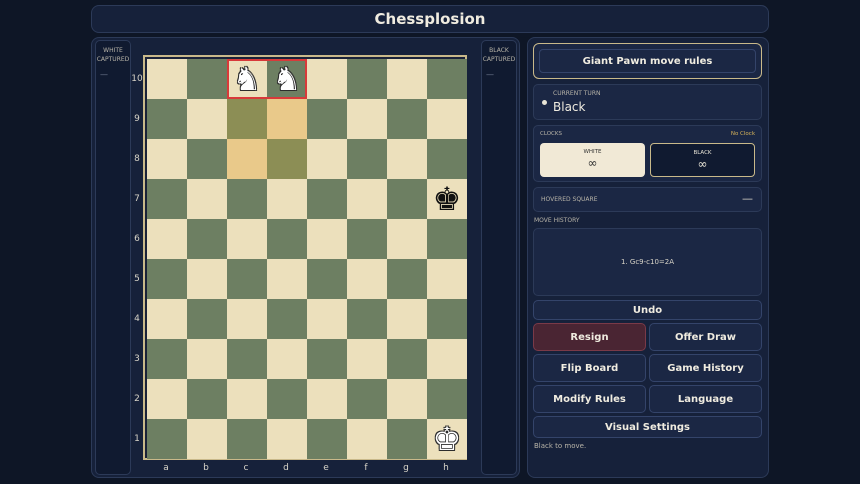 This screenshot has height=484, width=860. I want to click on rules-button: Giant Pawn move rules, so click(647, 61).